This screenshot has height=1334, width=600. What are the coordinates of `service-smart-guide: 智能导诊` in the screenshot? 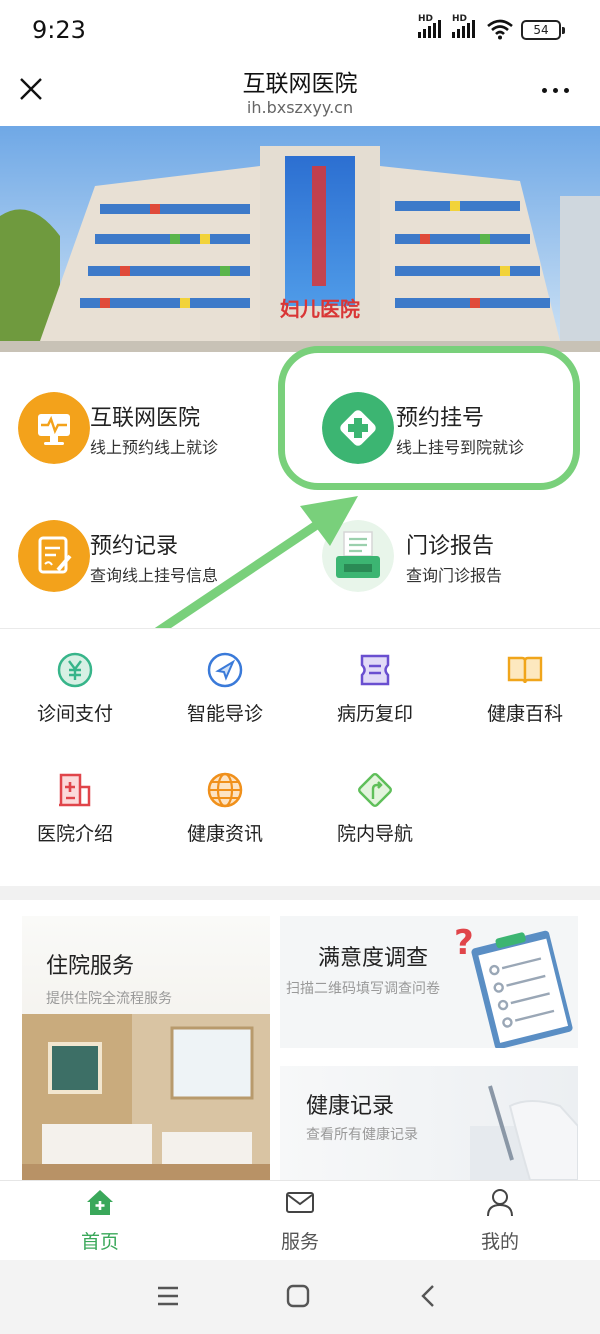 It's located at (225, 688).